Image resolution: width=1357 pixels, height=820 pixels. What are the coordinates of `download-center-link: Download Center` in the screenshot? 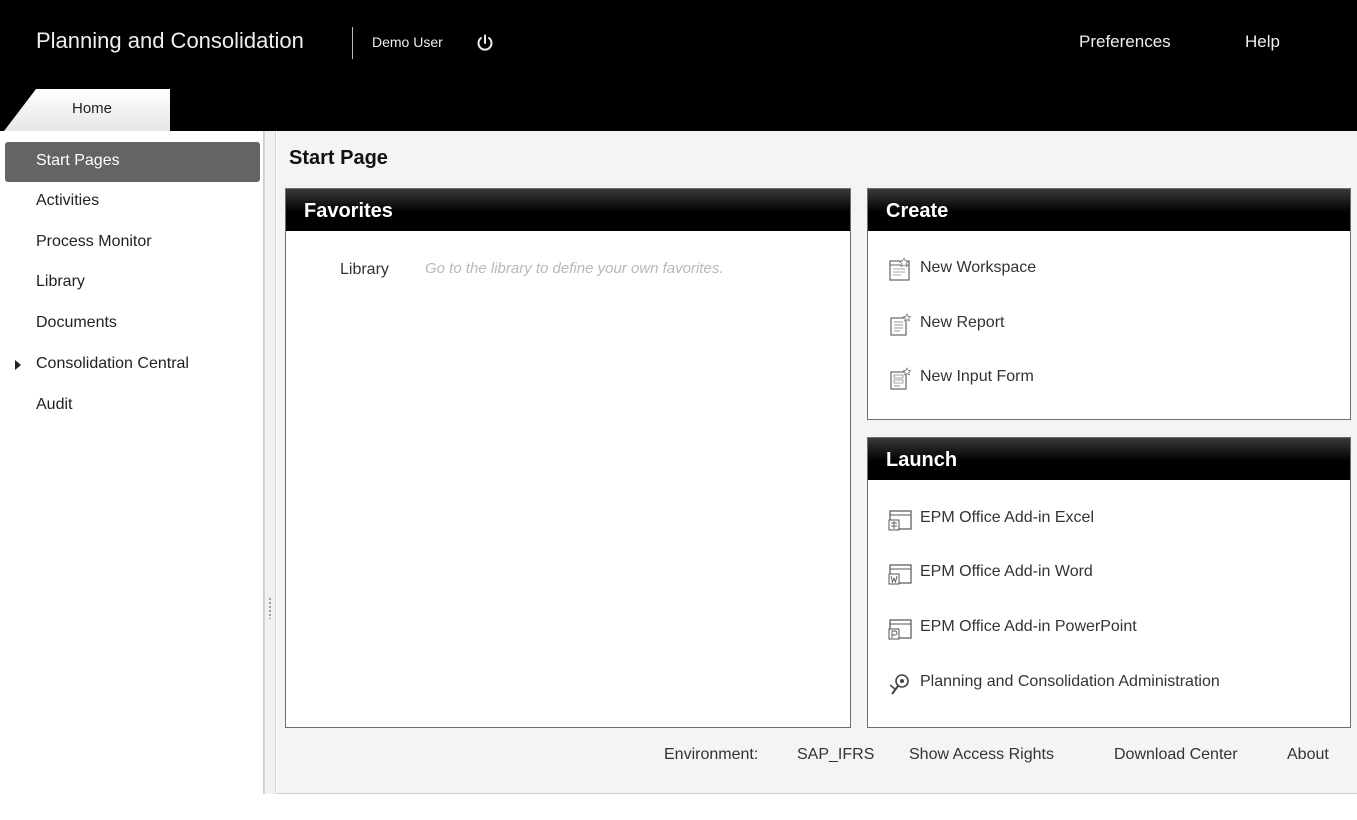 It's located at (1176, 755).